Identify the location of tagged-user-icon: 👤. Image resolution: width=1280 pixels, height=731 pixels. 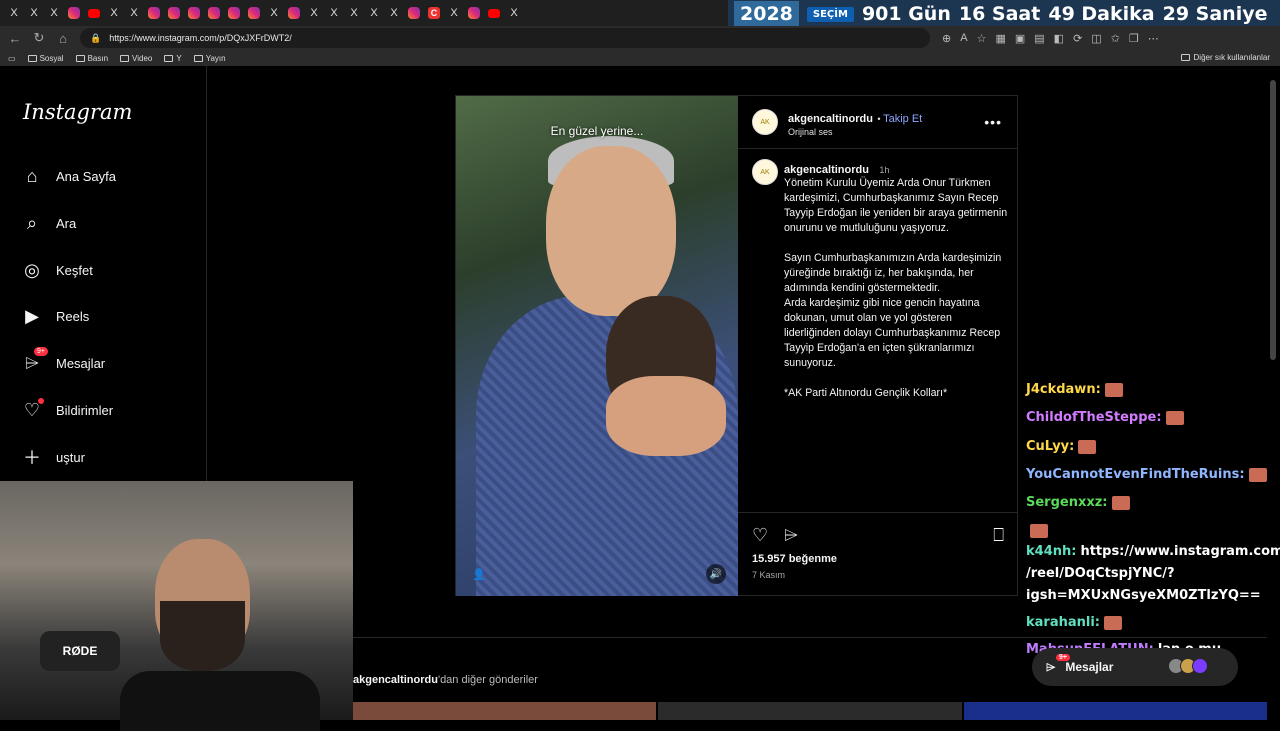
(479, 575).